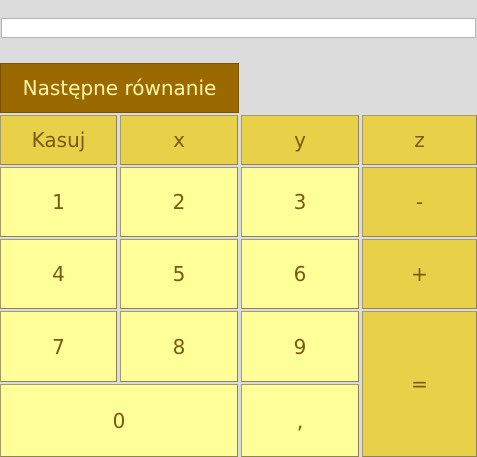 The height and width of the screenshot is (457, 477). I want to click on digit-7-button: 7, so click(58, 346).